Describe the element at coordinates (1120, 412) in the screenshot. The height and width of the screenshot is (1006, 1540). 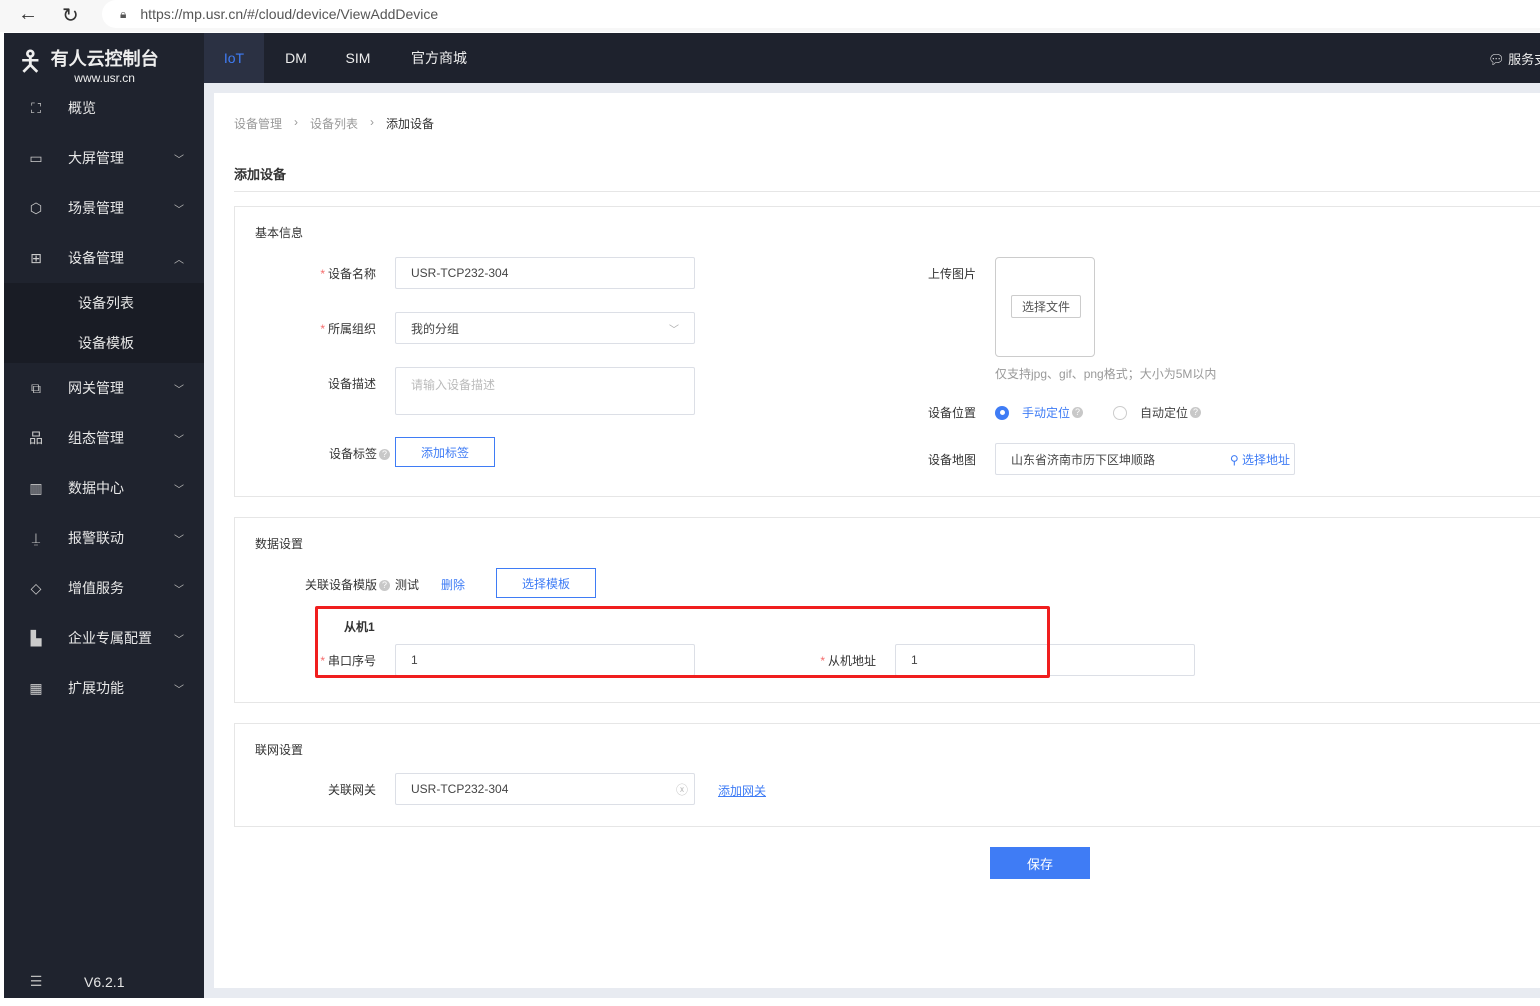
I see `radio-auto` at that location.